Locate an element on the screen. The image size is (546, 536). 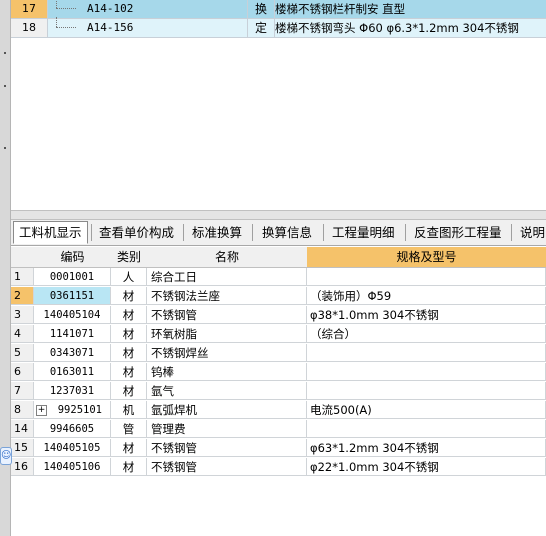
table-row: 16 140405106 材 不锈钢管 φ22*1.0mm 304不锈钢 is located at coordinates (278, 467).